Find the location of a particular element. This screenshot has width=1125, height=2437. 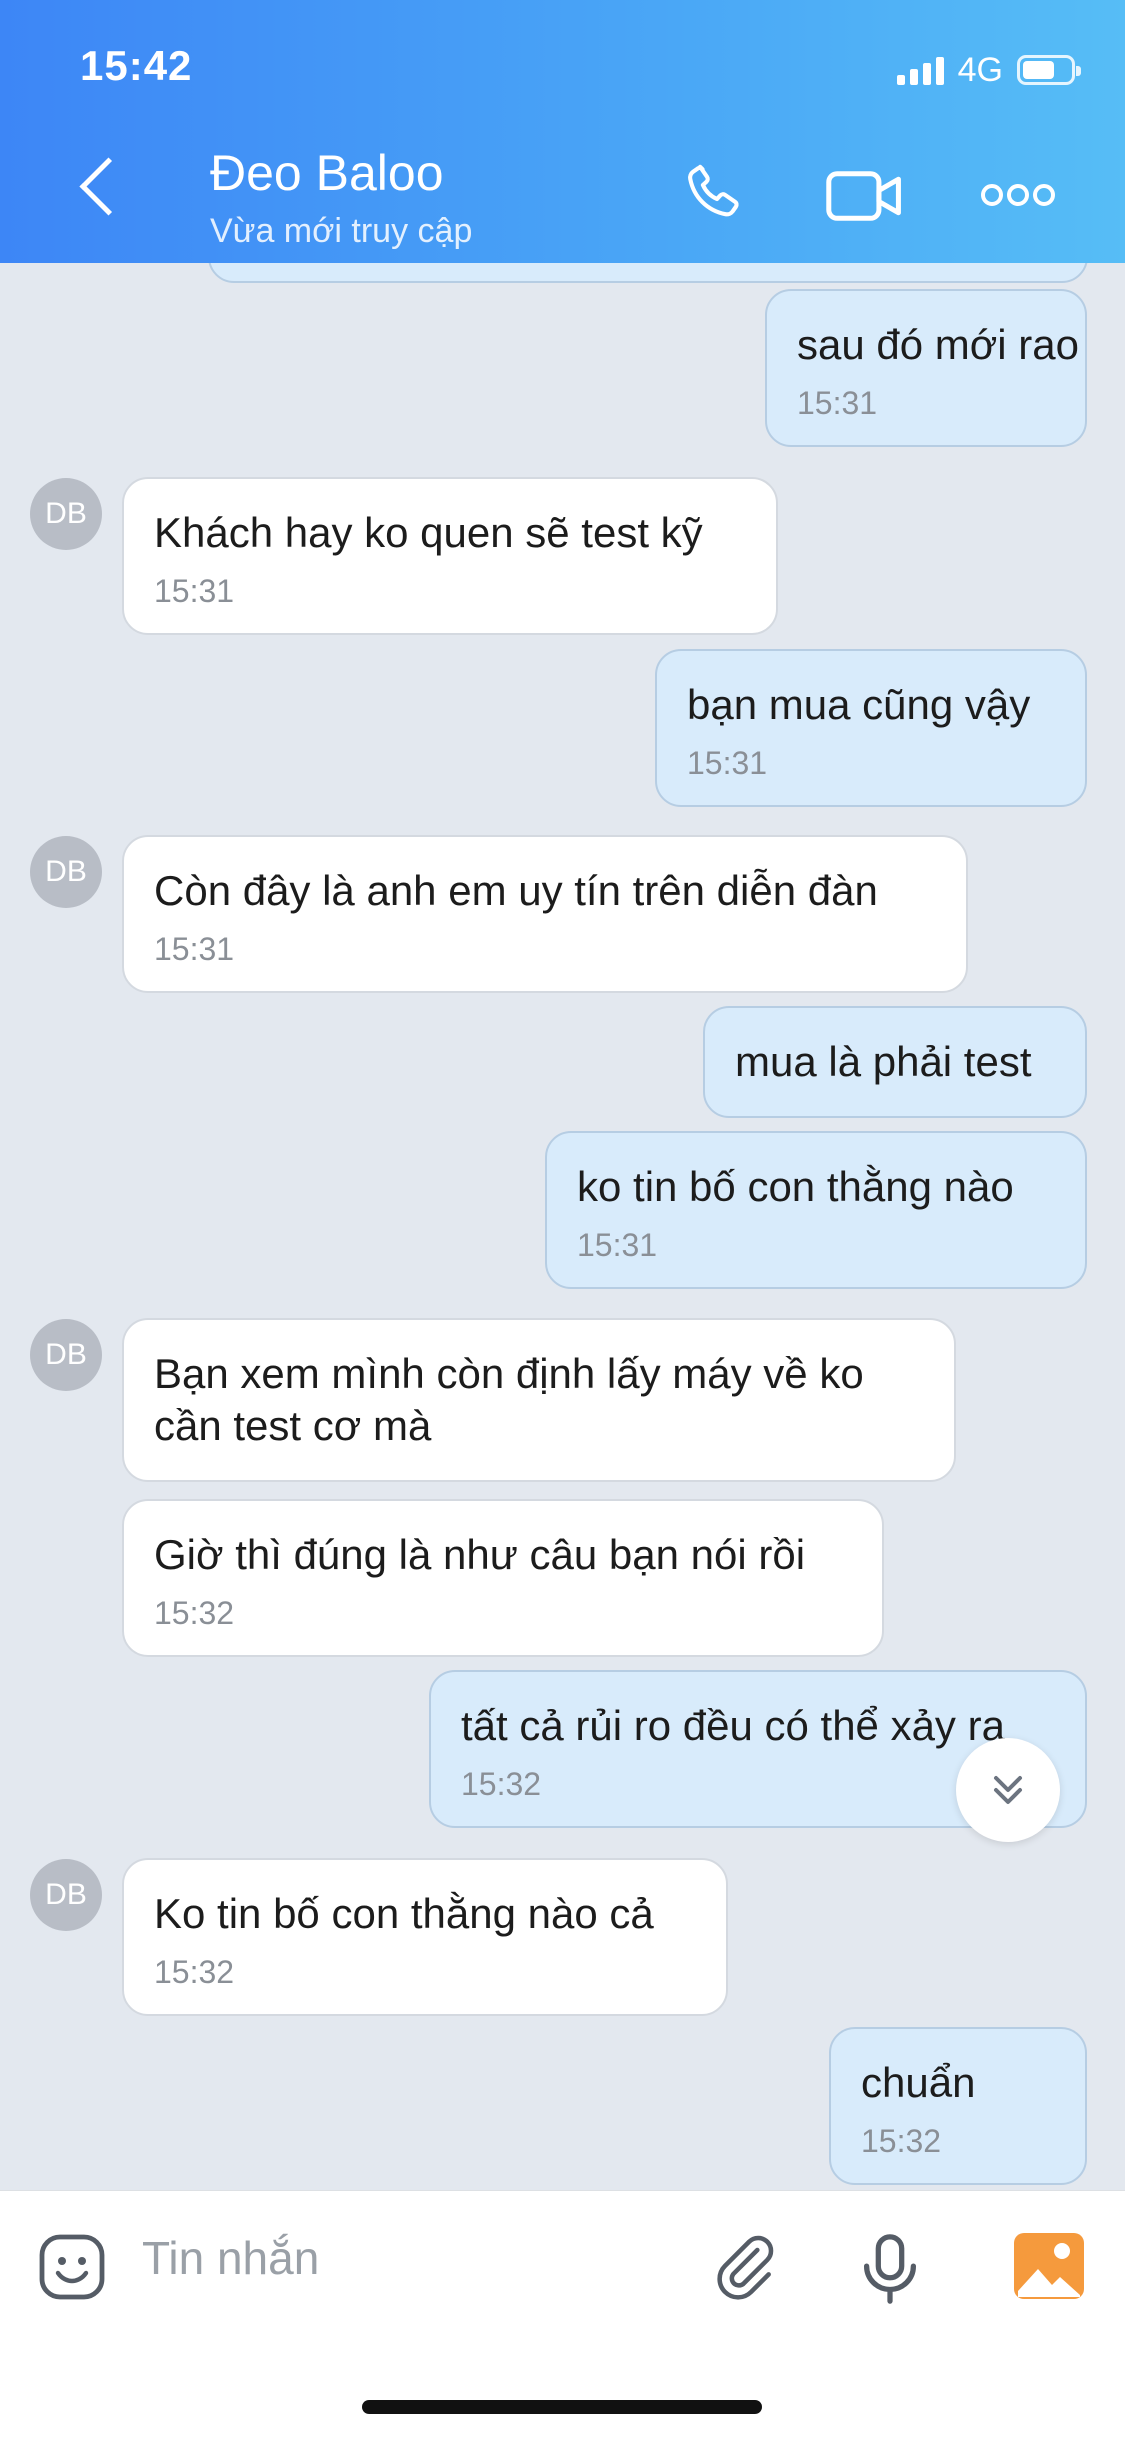

more-icon is located at coordinates (1018, 195).